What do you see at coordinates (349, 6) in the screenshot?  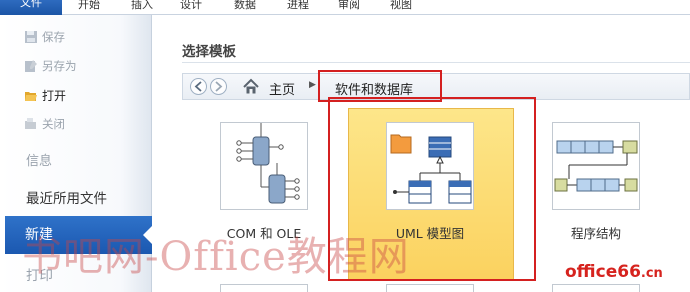 I see `tab-review: 审阅` at bounding box center [349, 6].